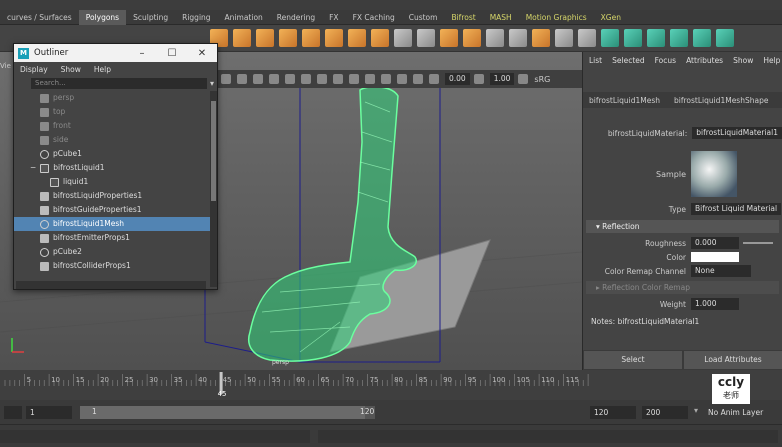 Image resolution: width=782 pixels, height=447 pixels. I want to click on safe-title-icon, so click(418, 79).